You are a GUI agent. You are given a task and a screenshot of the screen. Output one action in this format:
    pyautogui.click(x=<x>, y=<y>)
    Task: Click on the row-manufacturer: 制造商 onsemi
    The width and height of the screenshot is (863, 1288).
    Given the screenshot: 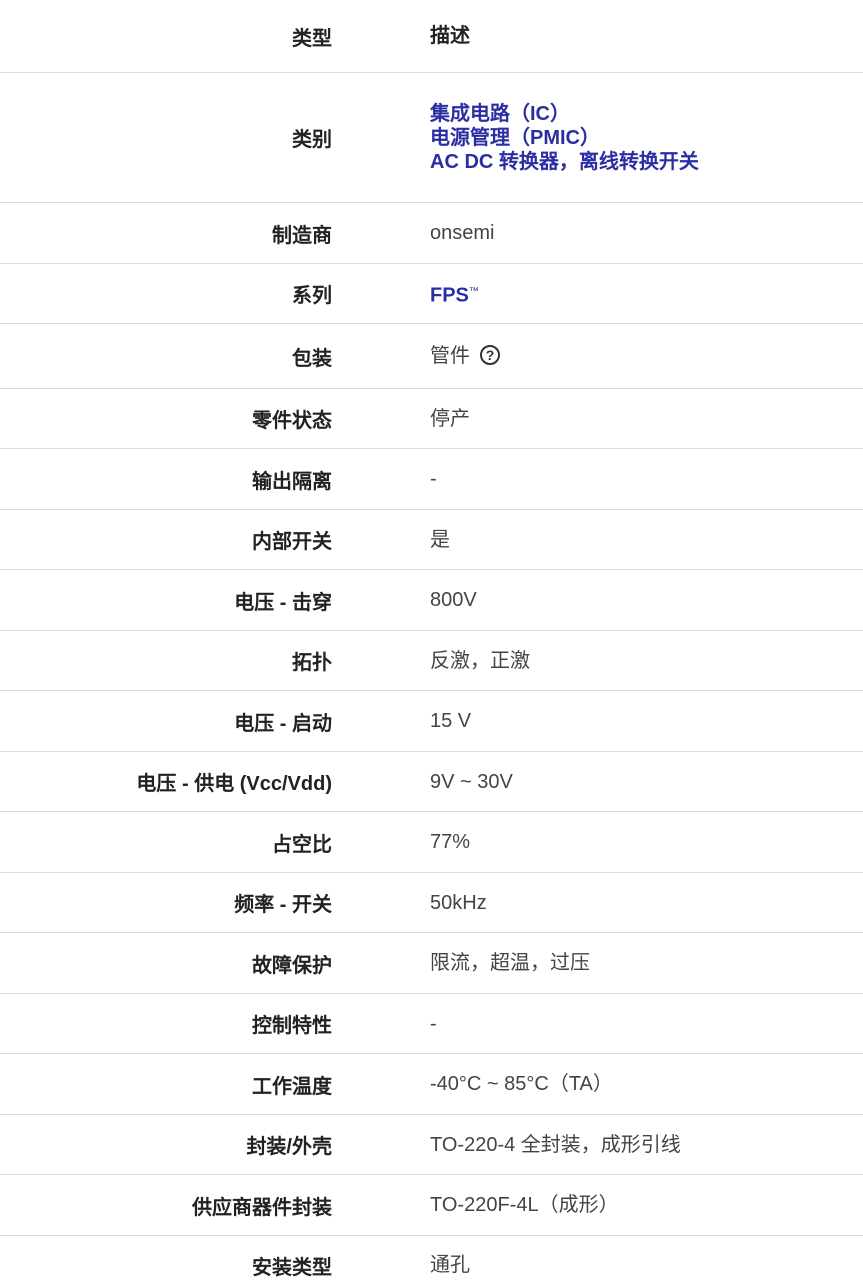 What is the action you would take?
    pyautogui.click(x=431, y=233)
    